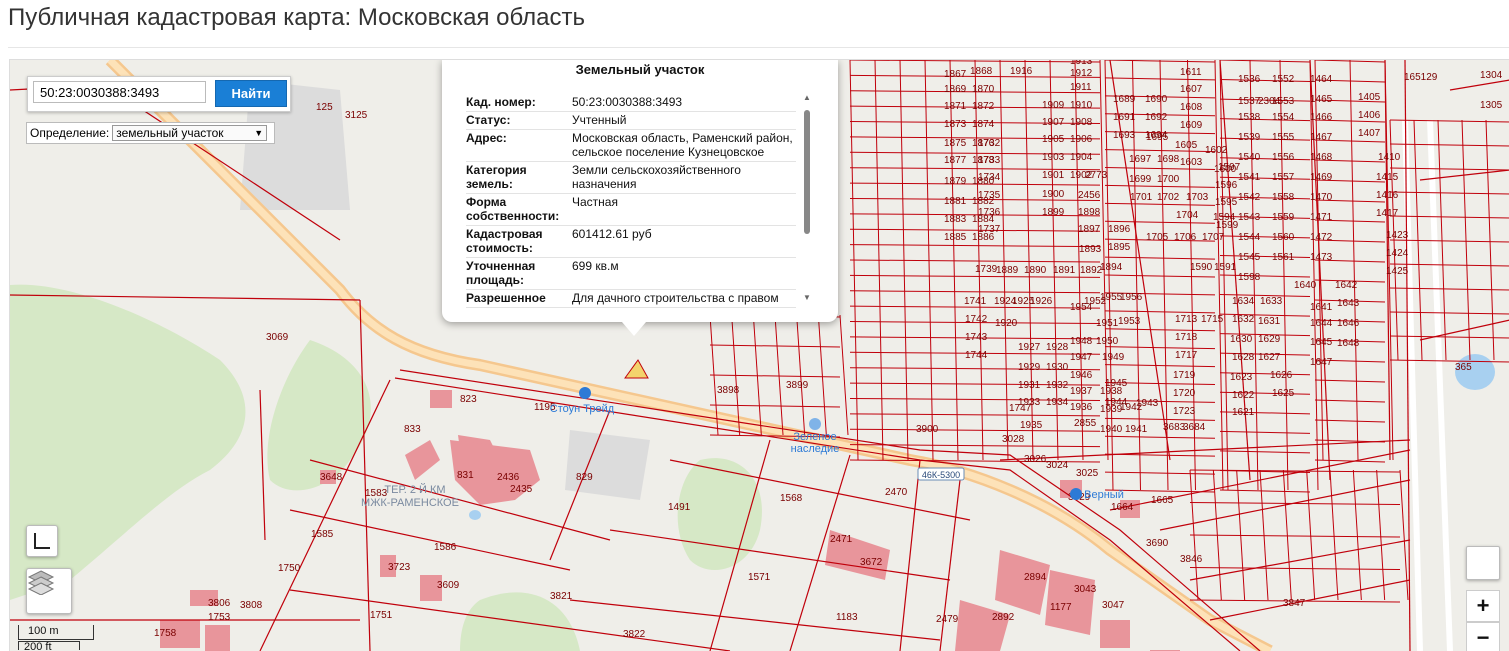  What do you see at coordinates (1243, 301) in the screenshot?
I see `parcel-number: 1634` at bounding box center [1243, 301].